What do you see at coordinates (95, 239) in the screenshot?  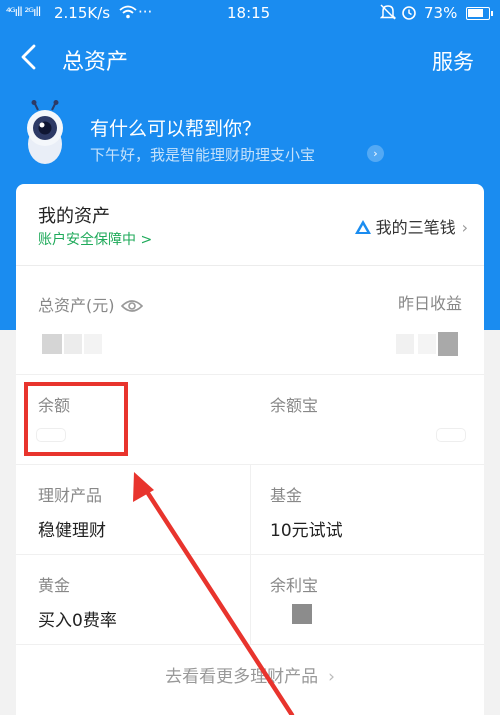 I see `security-link: 账户安全保障中 >` at bounding box center [95, 239].